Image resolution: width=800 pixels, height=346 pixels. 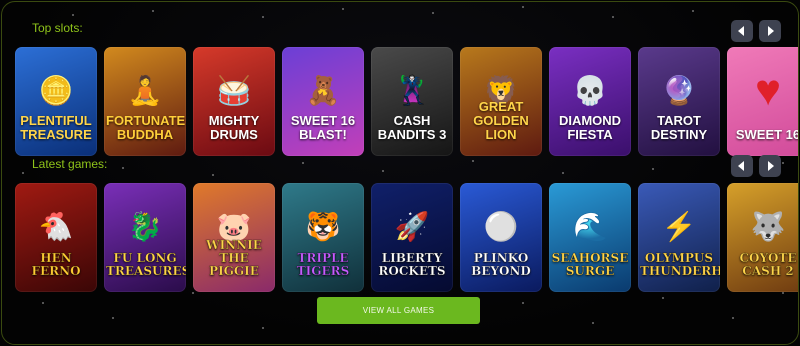 I want to click on game-tile-pig: 🐷 WINNIE THE PIGGIE, so click(x=234, y=237).